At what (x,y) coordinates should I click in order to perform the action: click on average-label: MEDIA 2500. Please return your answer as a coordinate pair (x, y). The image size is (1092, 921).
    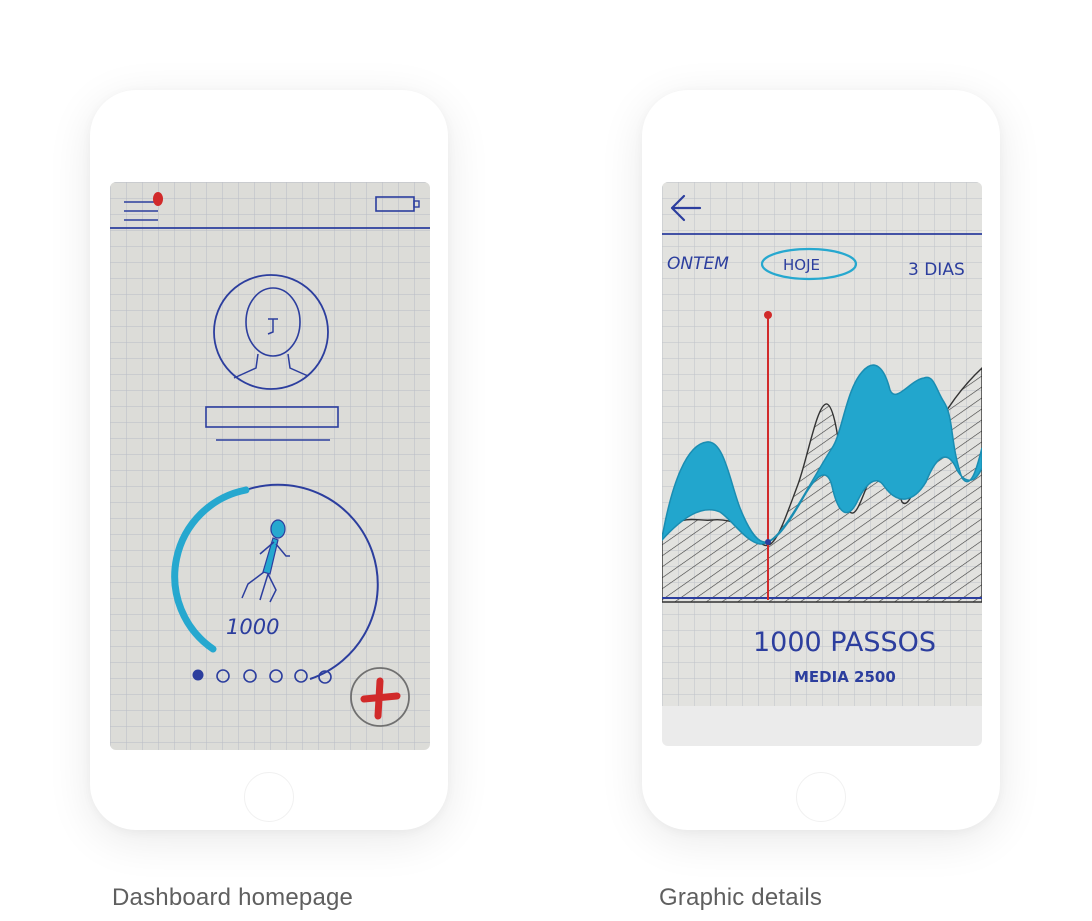
    Looking at the image, I should click on (845, 677).